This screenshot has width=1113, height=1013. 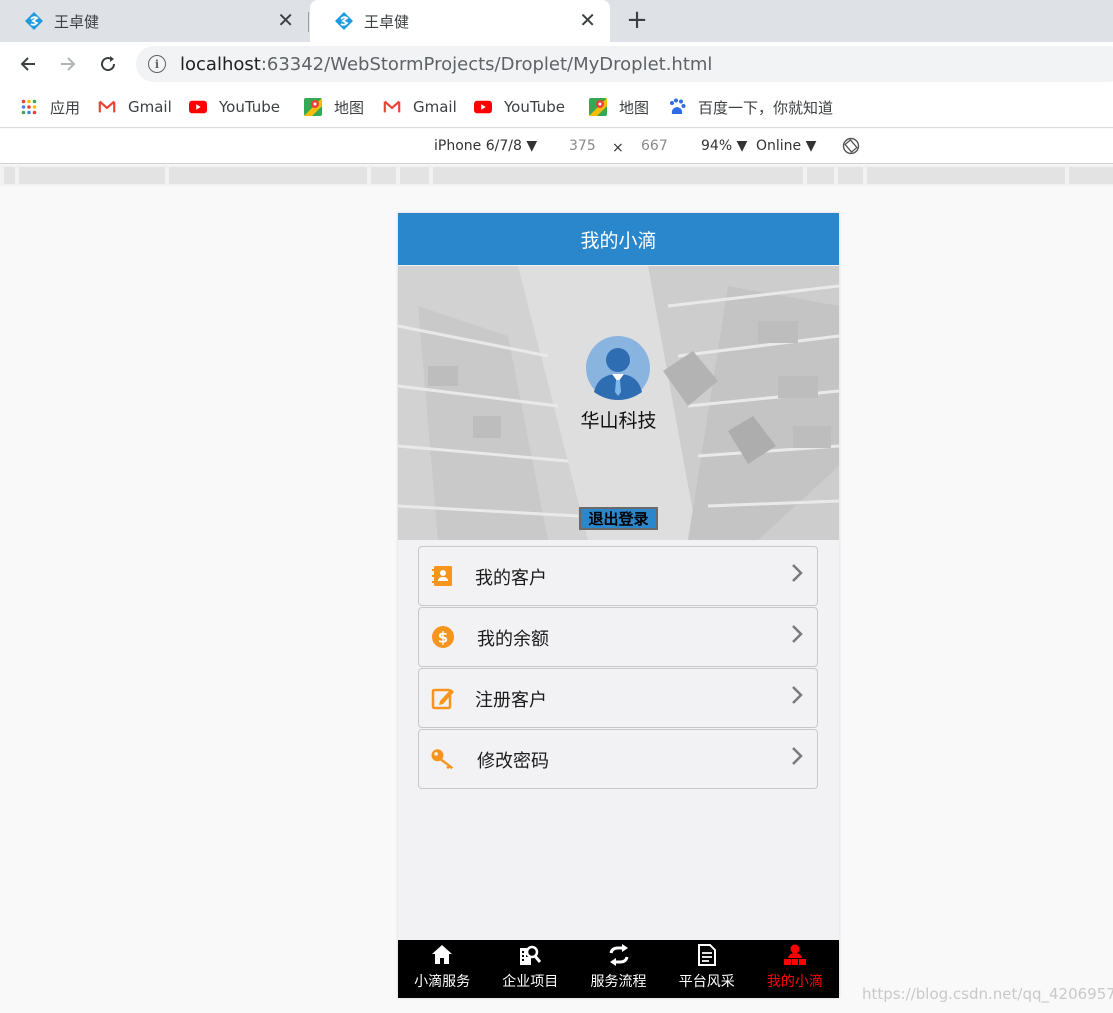 I want to click on device-select: iPhone 6/7/8 ▼, so click(x=485, y=146).